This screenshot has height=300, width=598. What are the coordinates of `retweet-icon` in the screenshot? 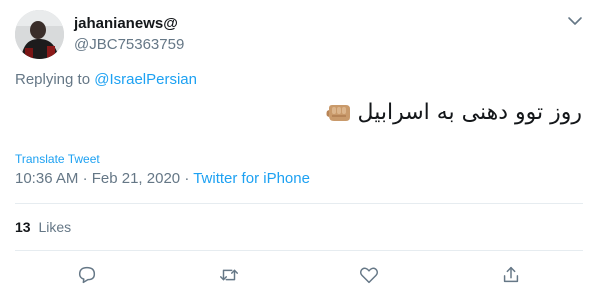 It's located at (229, 275).